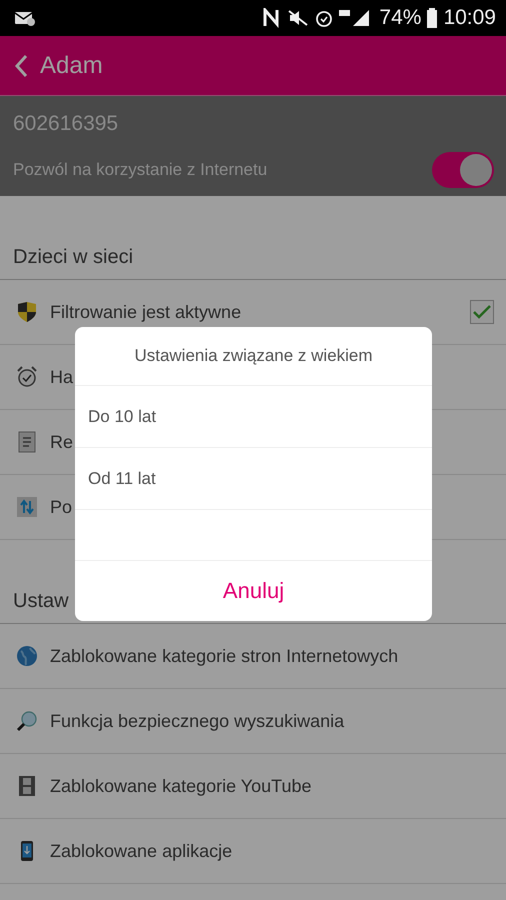 The image size is (506, 900). Describe the element at coordinates (253, 591) in the screenshot. I see `cancel-button: Anuluj` at that location.